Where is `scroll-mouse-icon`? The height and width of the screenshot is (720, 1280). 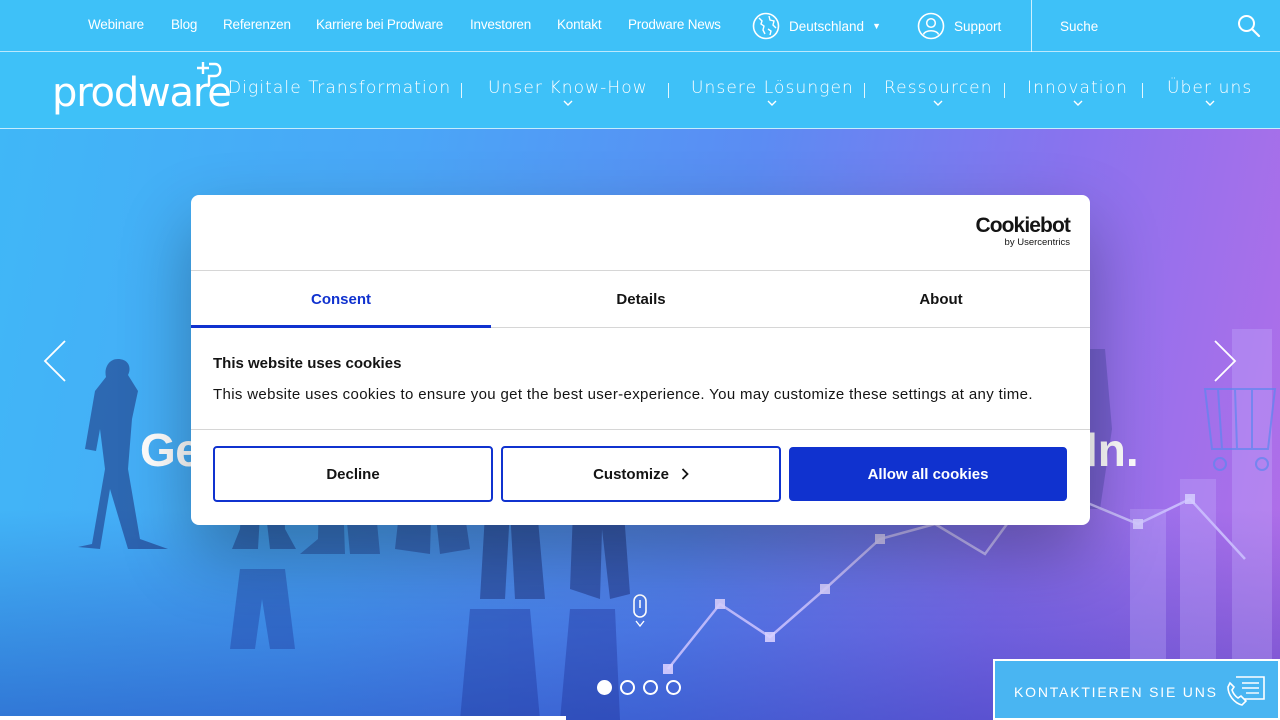 scroll-mouse-icon is located at coordinates (640, 611).